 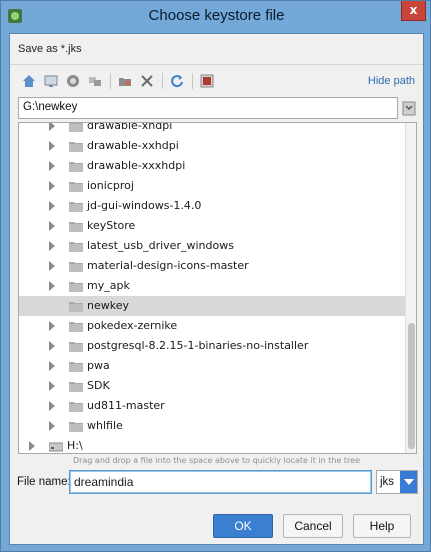 I want to click on help-button: Help, so click(x=382, y=526).